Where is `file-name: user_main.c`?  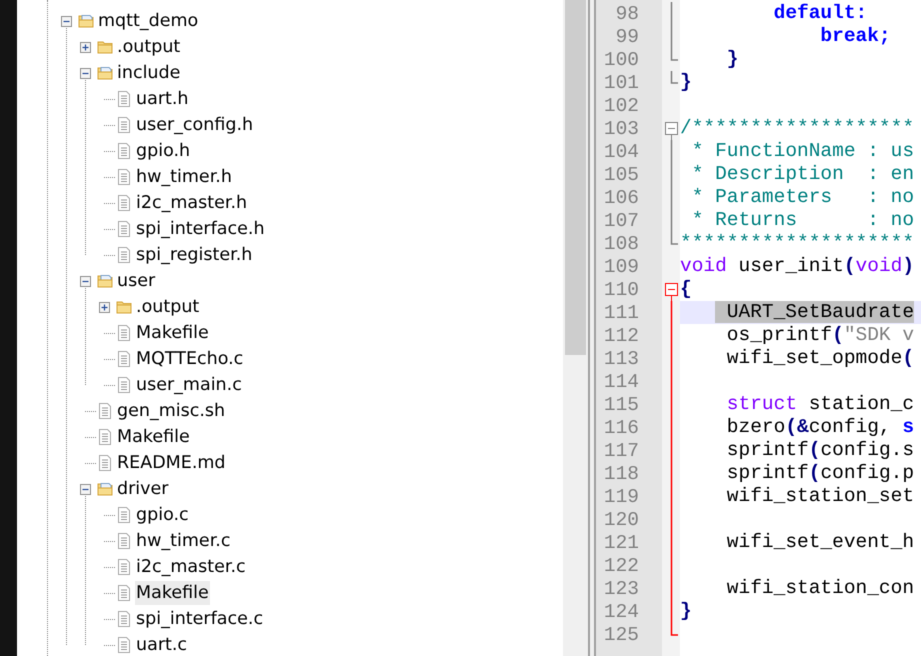 file-name: user_main.c is located at coordinates (189, 385).